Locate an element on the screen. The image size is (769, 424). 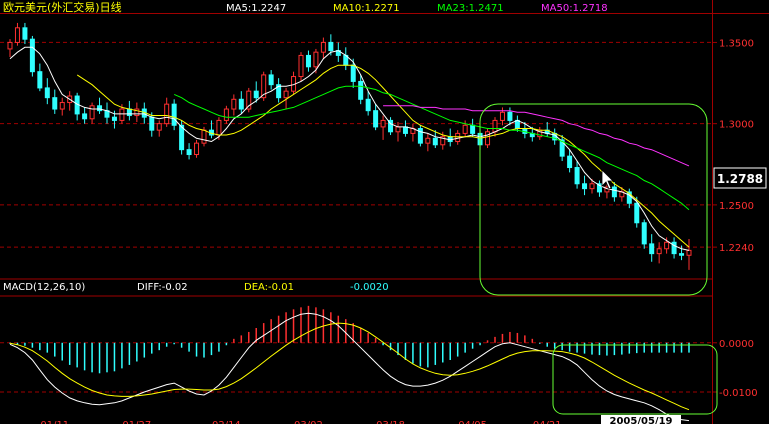
ma23-label: MA23:1.2471 is located at coordinates (470, 8).